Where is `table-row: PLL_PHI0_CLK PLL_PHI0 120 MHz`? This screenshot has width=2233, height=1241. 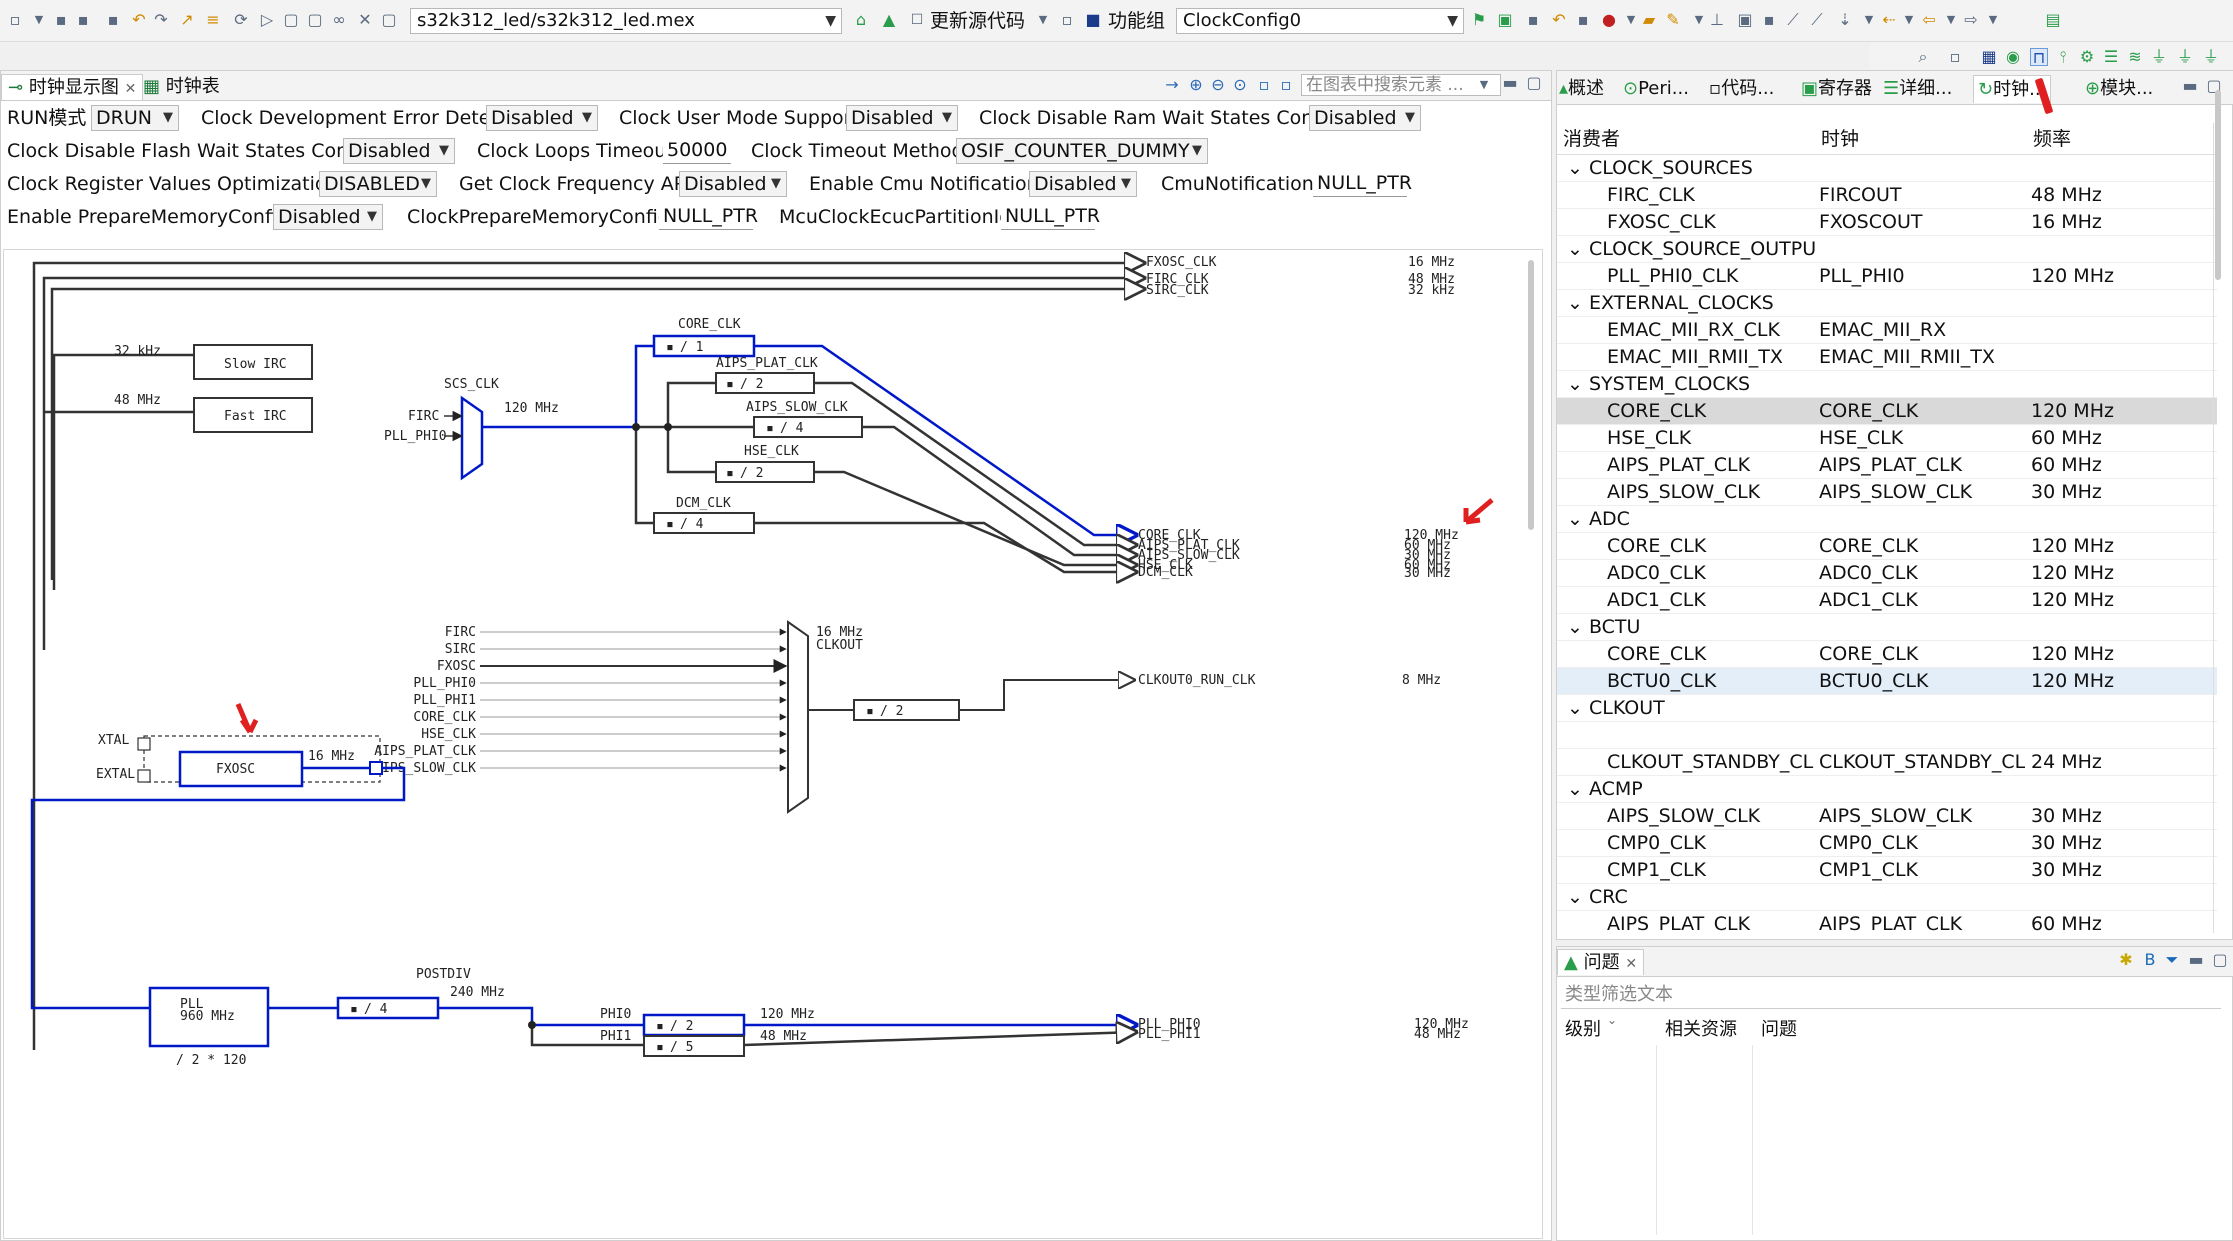 table-row: PLL_PHI0_CLK PLL_PHI0 120 MHz is located at coordinates (1887, 276).